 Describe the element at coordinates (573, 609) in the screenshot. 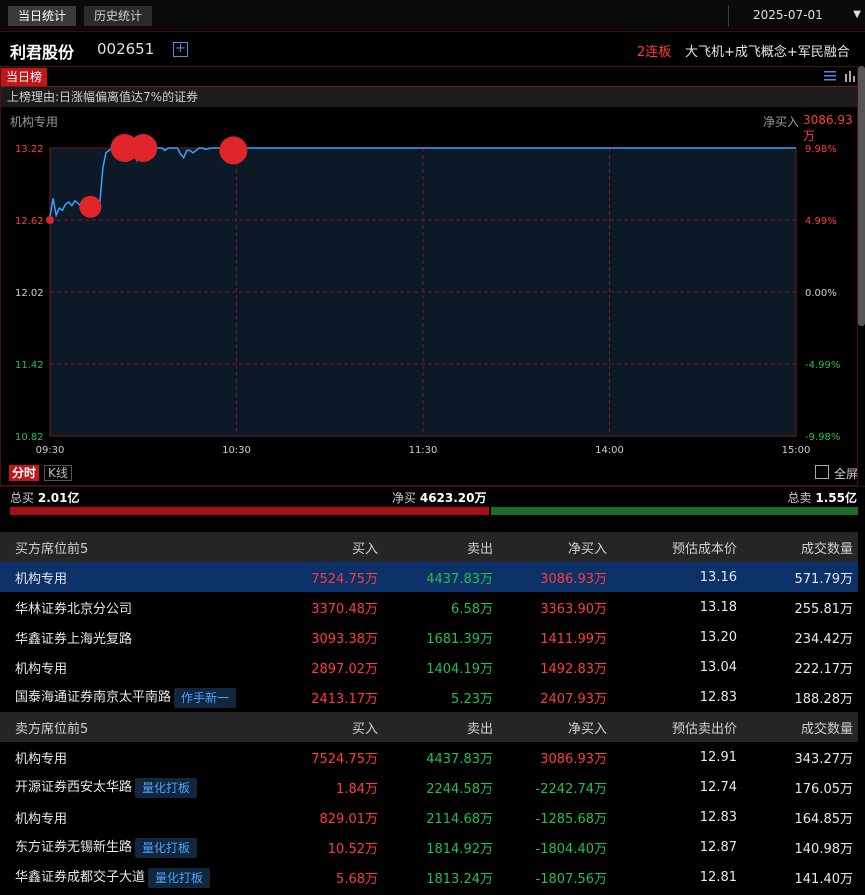

I see `net-amount: 3363.90万` at that location.